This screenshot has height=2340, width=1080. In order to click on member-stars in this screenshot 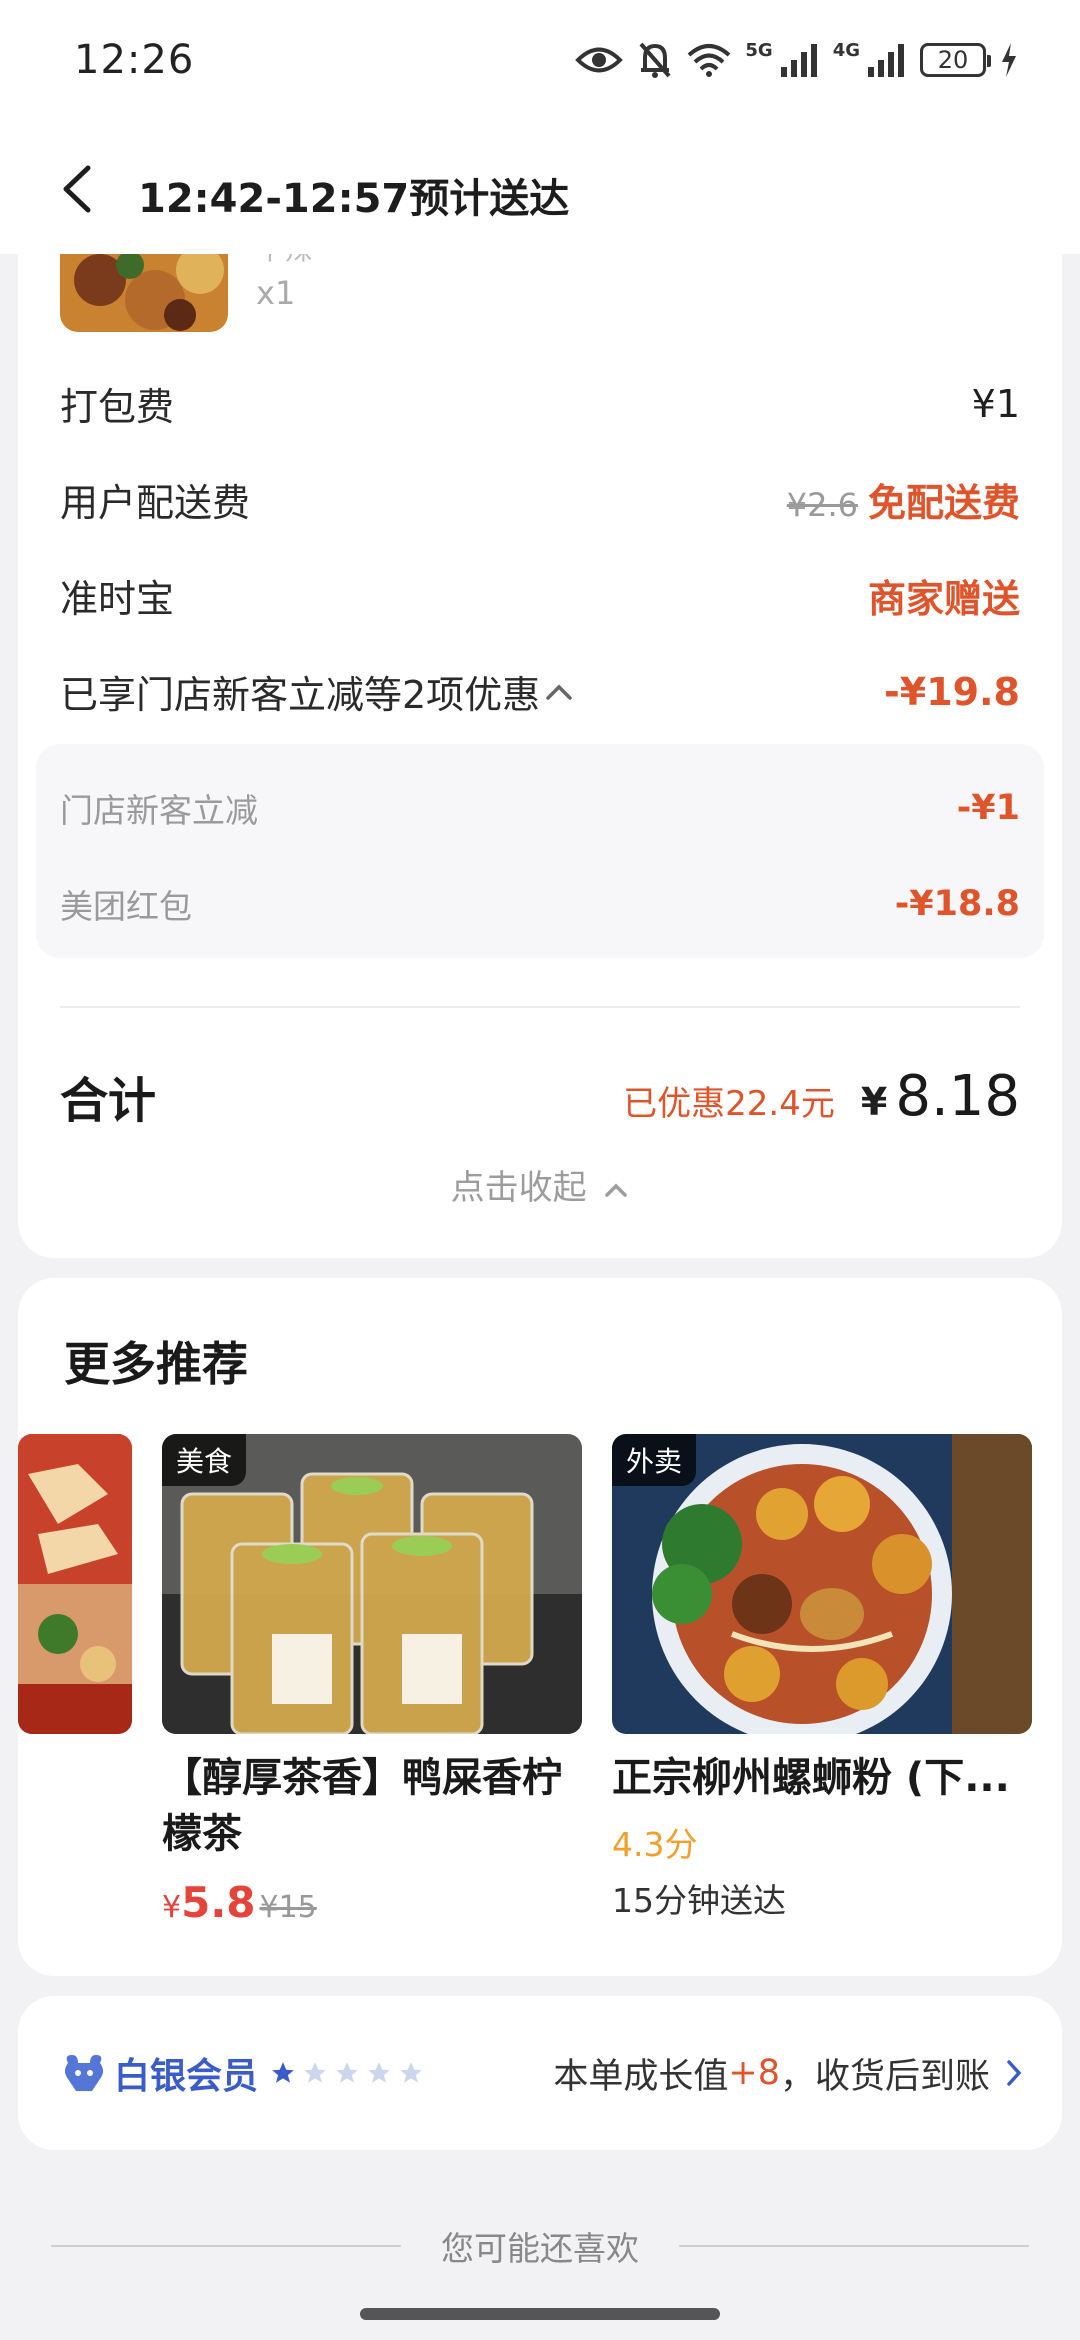, I will do `click(347, 2073)`.